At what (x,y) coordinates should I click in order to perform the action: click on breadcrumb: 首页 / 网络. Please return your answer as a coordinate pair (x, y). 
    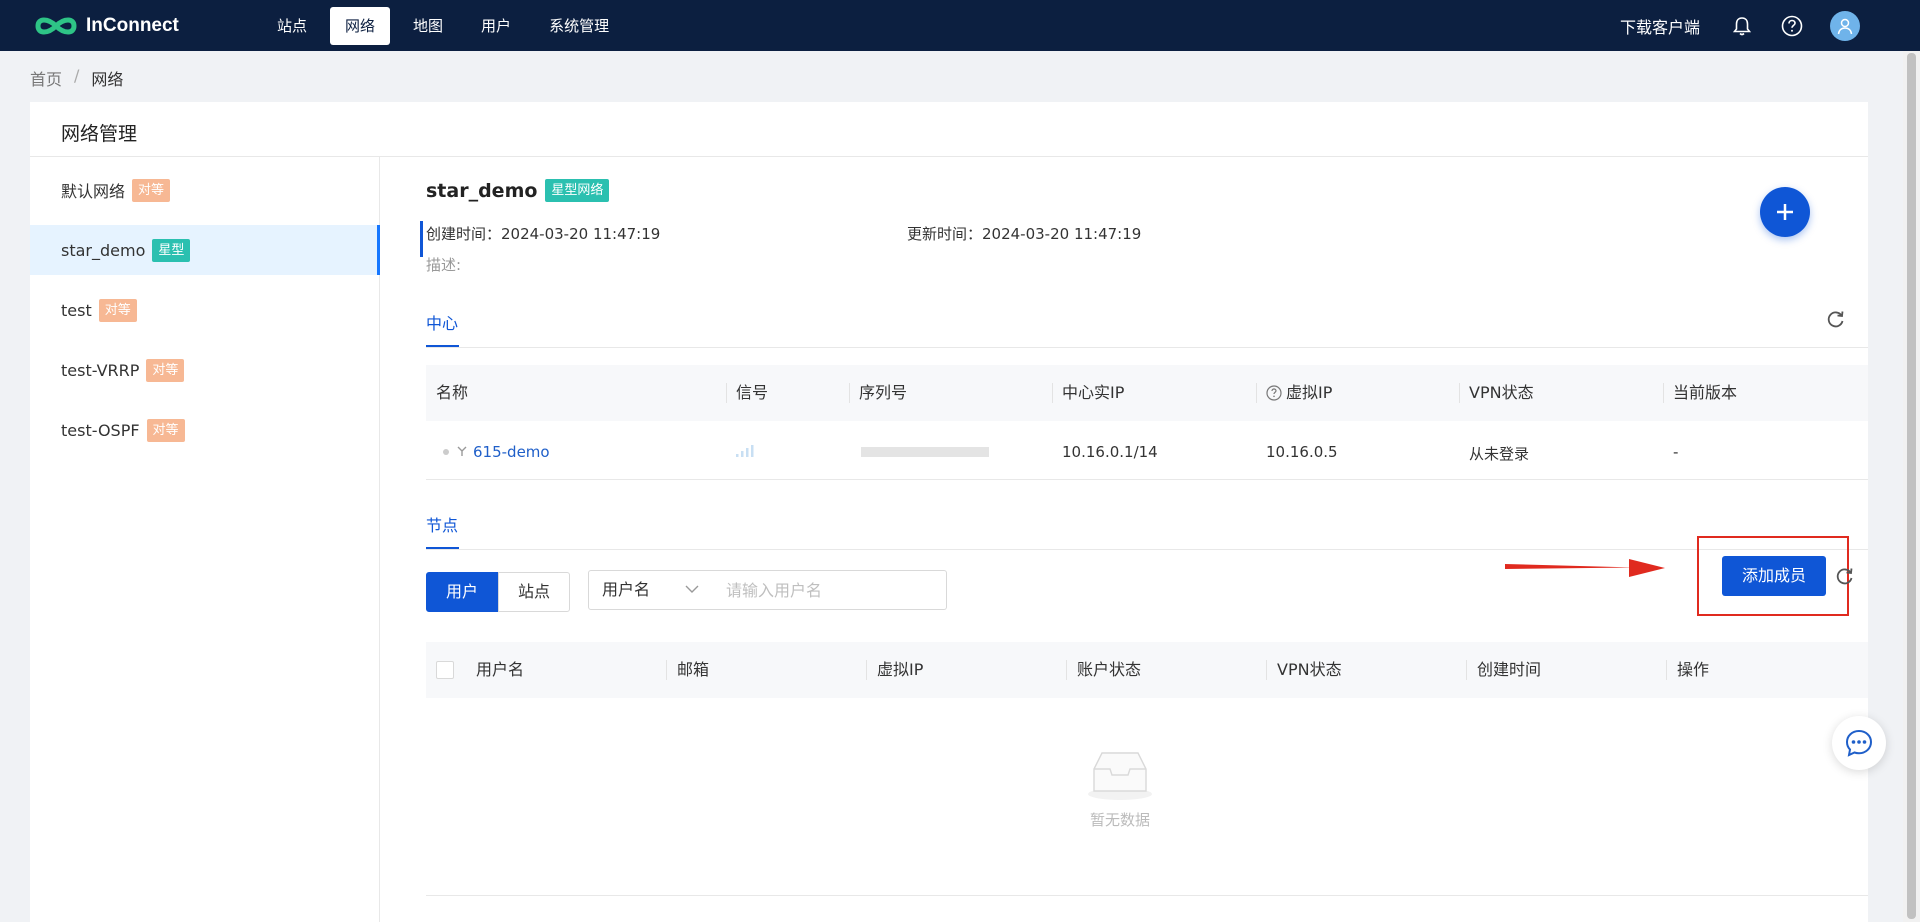
    Looking at the image, I should click on (76, 78).